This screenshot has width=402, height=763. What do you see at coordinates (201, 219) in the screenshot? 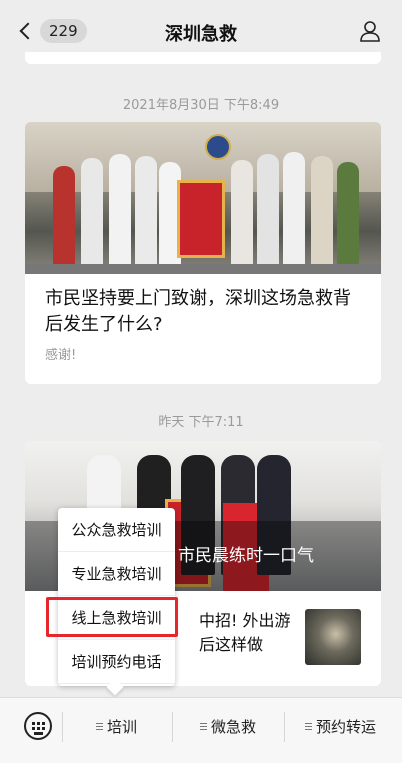
I see `silk-banner` at bounding box center [201, 219].